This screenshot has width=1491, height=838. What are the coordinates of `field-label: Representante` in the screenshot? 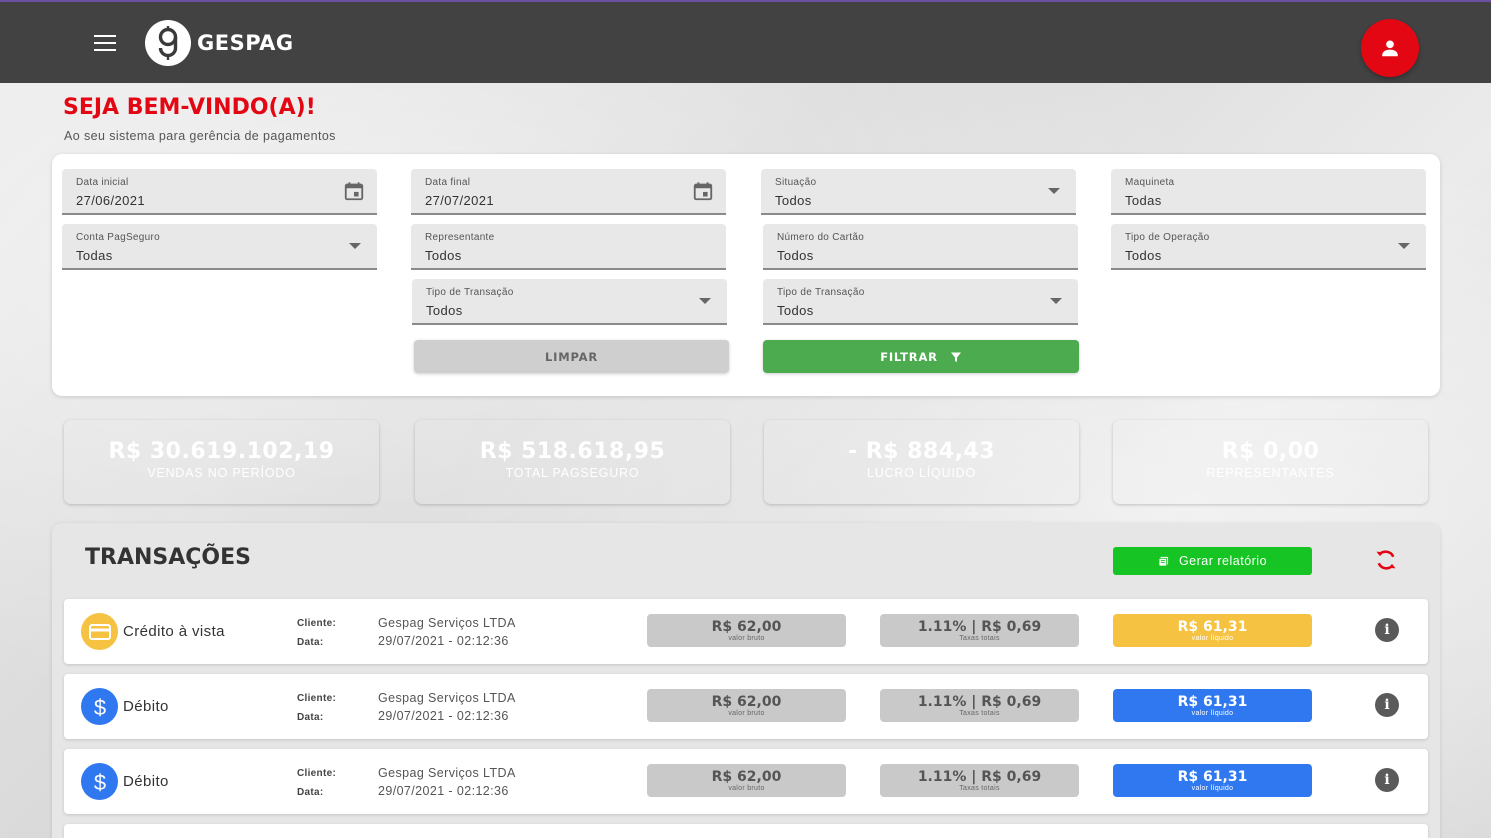 It's located at (460, 237).